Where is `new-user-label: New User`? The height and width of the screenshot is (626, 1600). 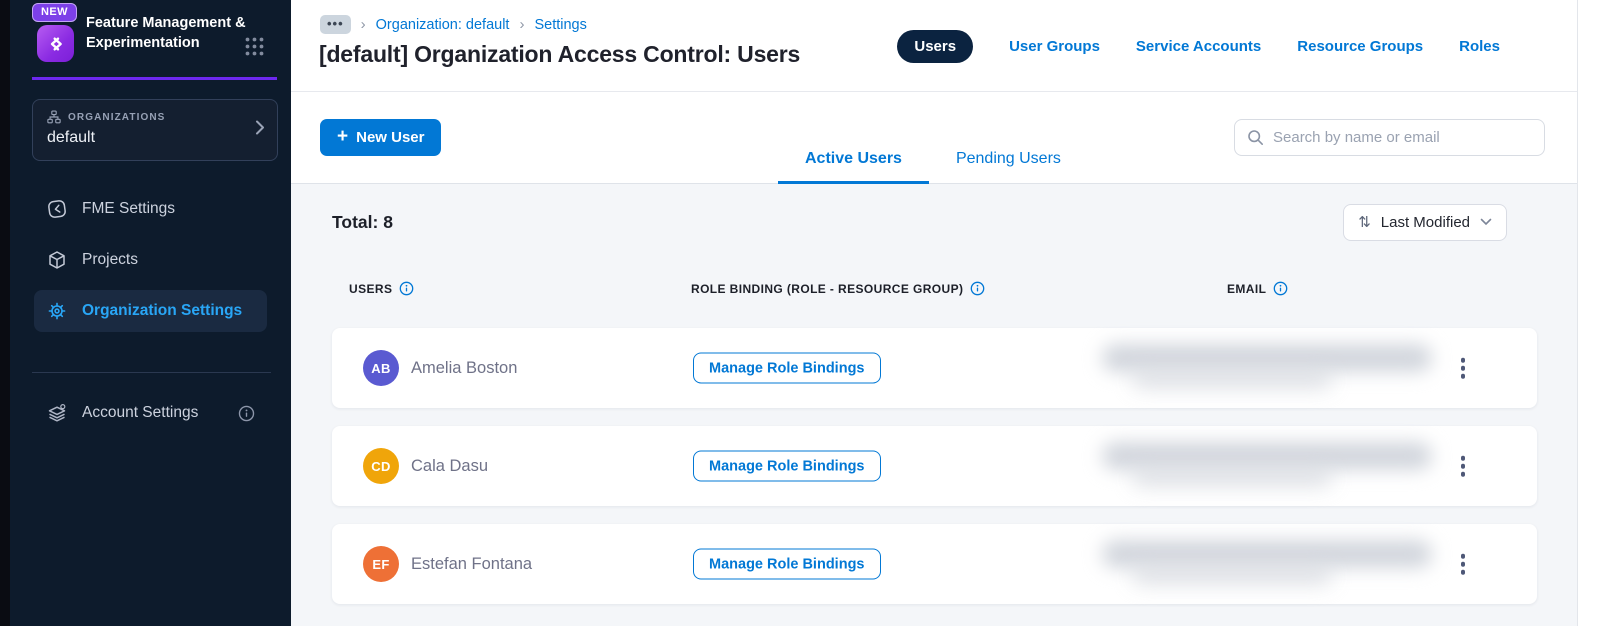
new-user-label: New User is located at coordinates (390, 137).